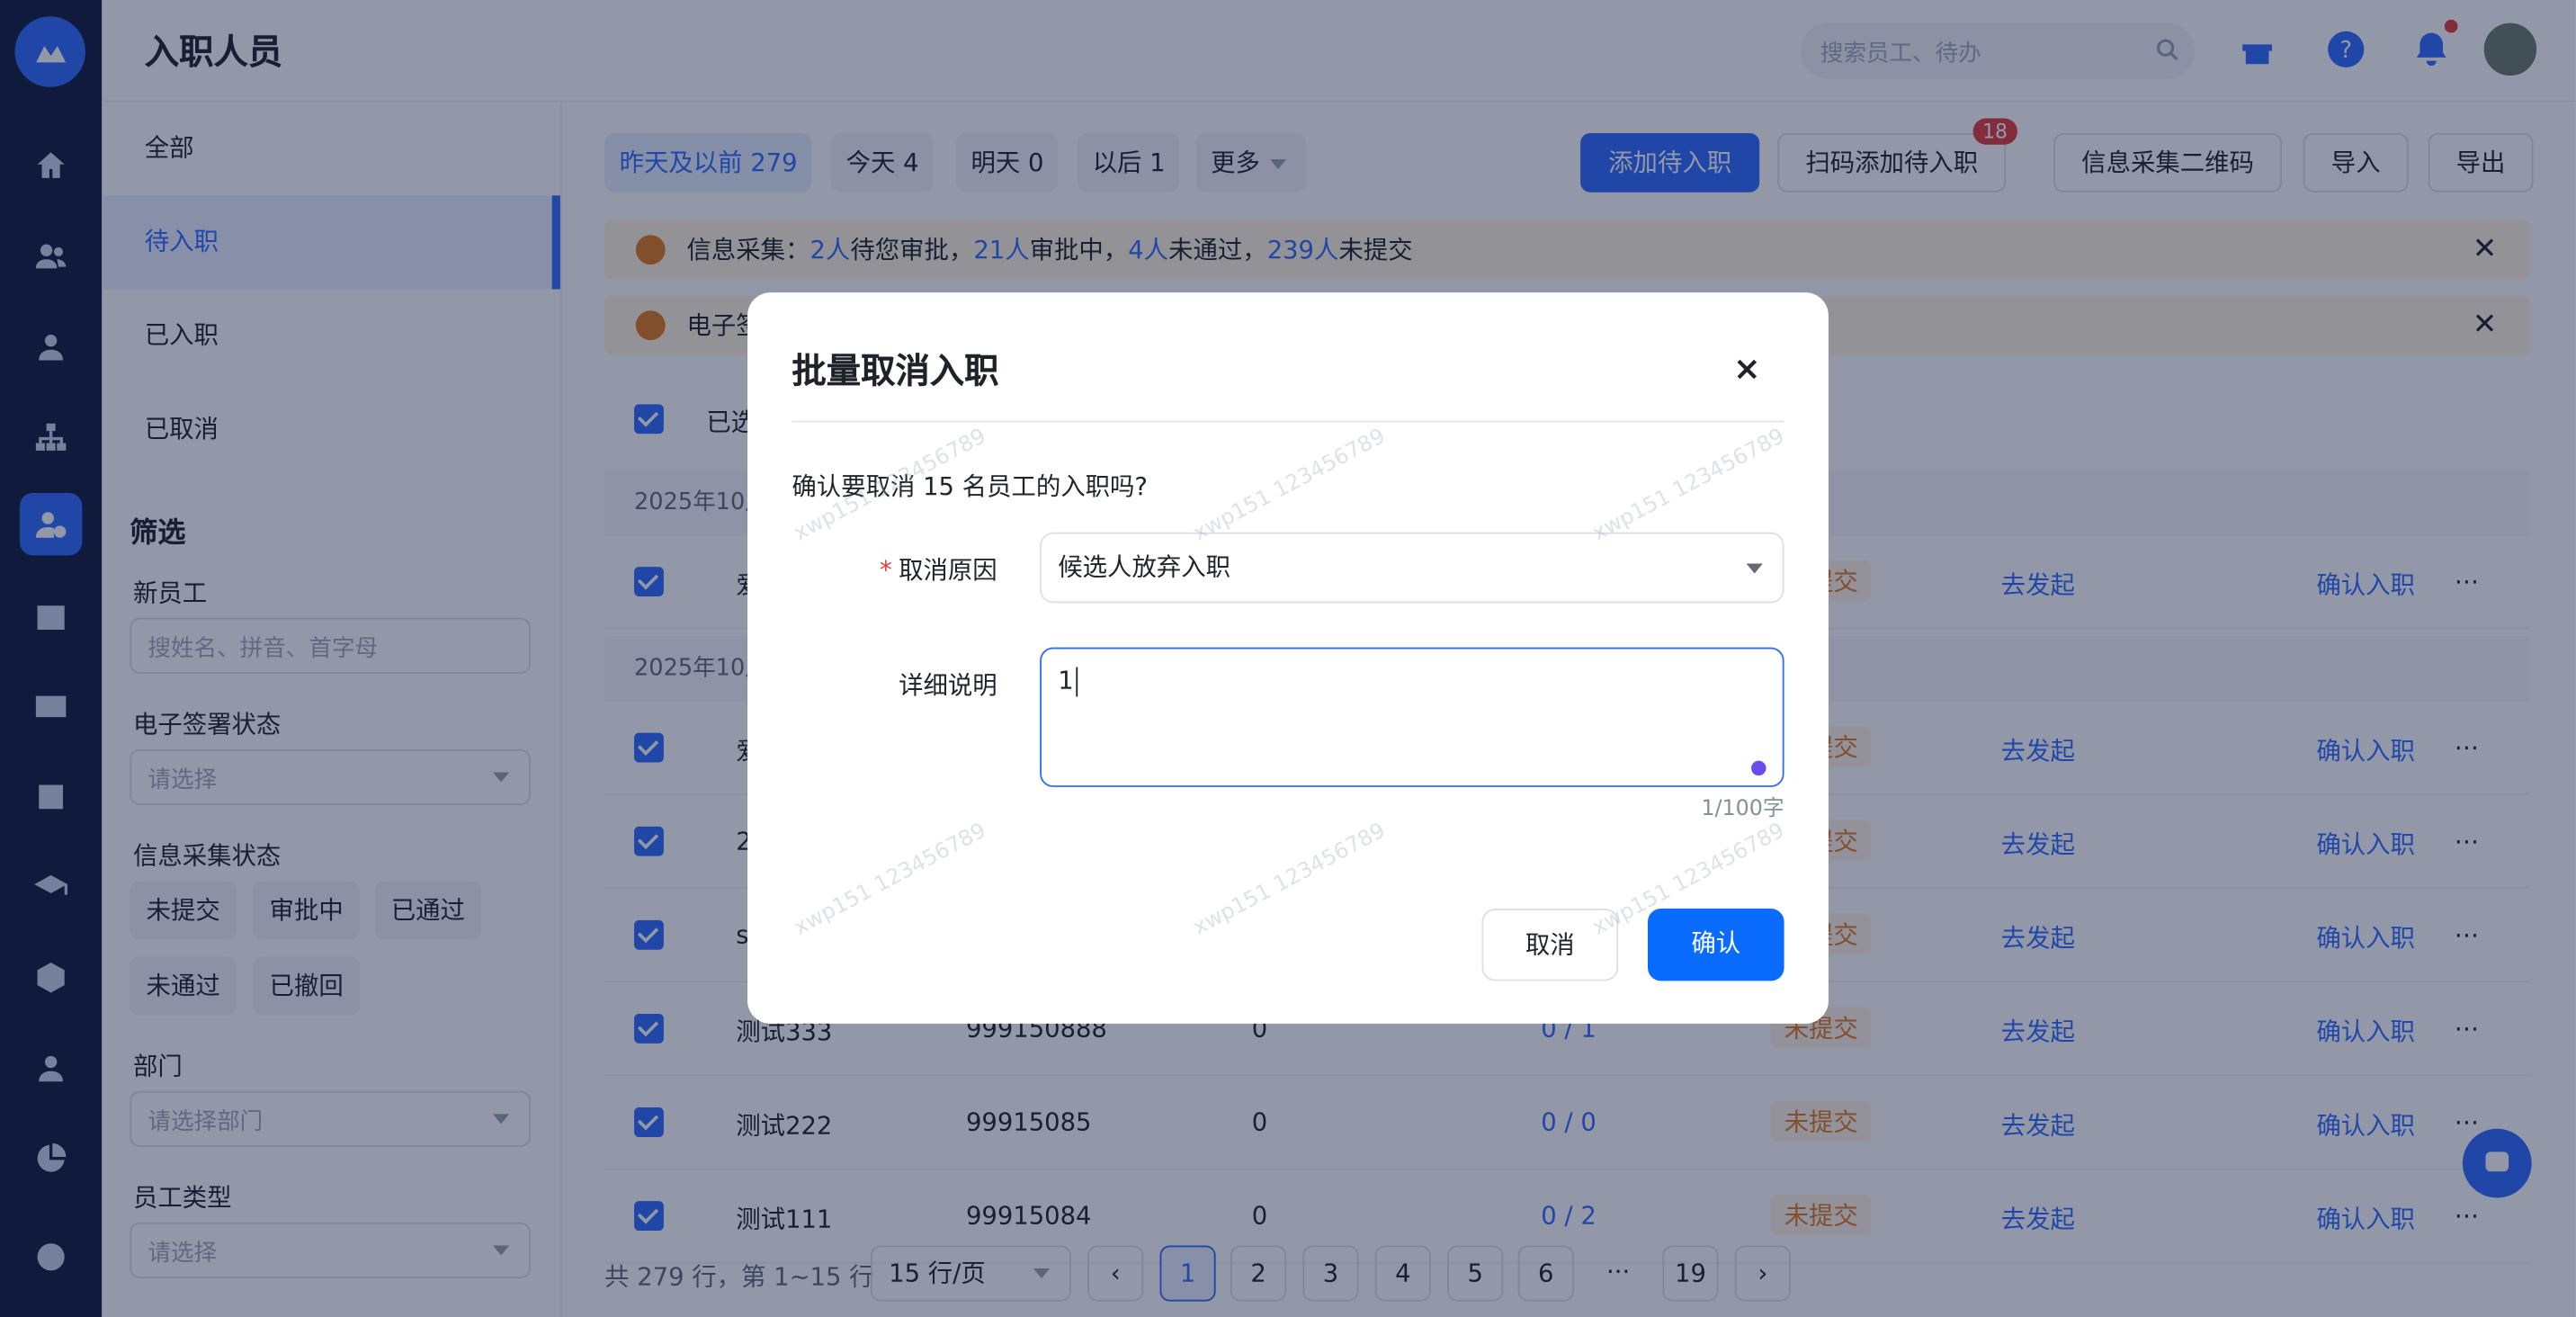 The image size is (2576, 1317). What do you see at coordinates (1412, 717) in the screenshot?
I see `detail-textarea: 1` at bounding box center [1412, 717].